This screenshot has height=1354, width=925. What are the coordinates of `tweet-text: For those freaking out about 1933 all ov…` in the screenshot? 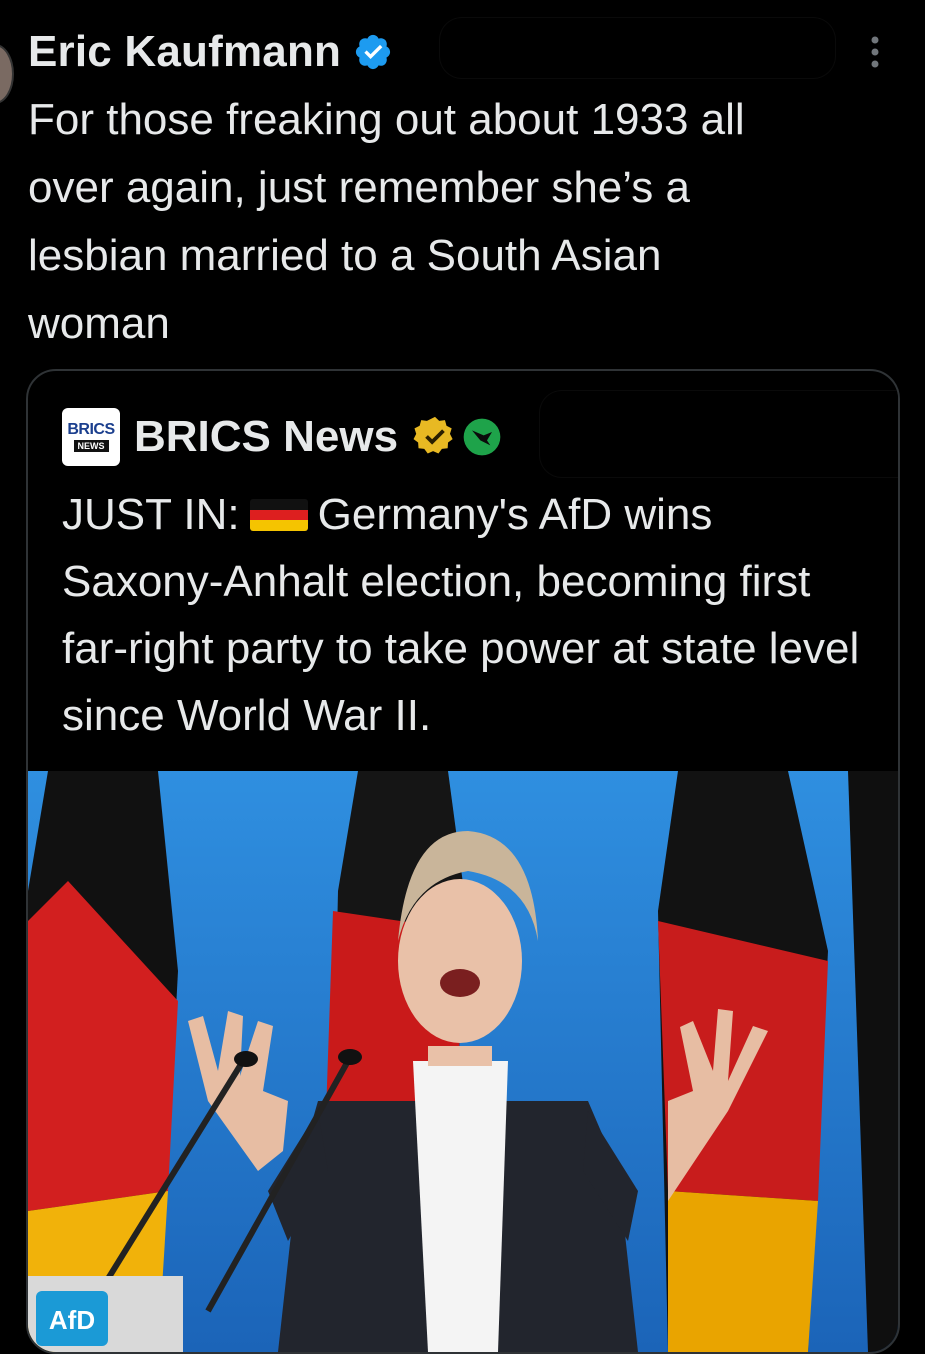 It's located at (386, 221).